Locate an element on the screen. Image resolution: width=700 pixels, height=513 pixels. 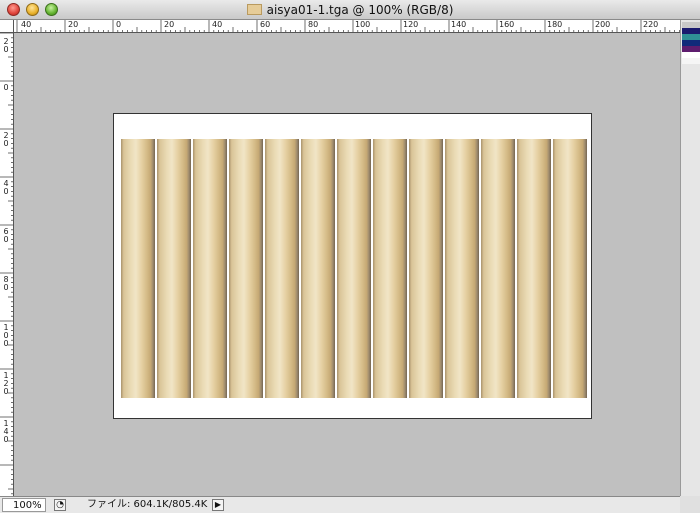
ruler-v-label: 120 is located at coordinates (6, 384).